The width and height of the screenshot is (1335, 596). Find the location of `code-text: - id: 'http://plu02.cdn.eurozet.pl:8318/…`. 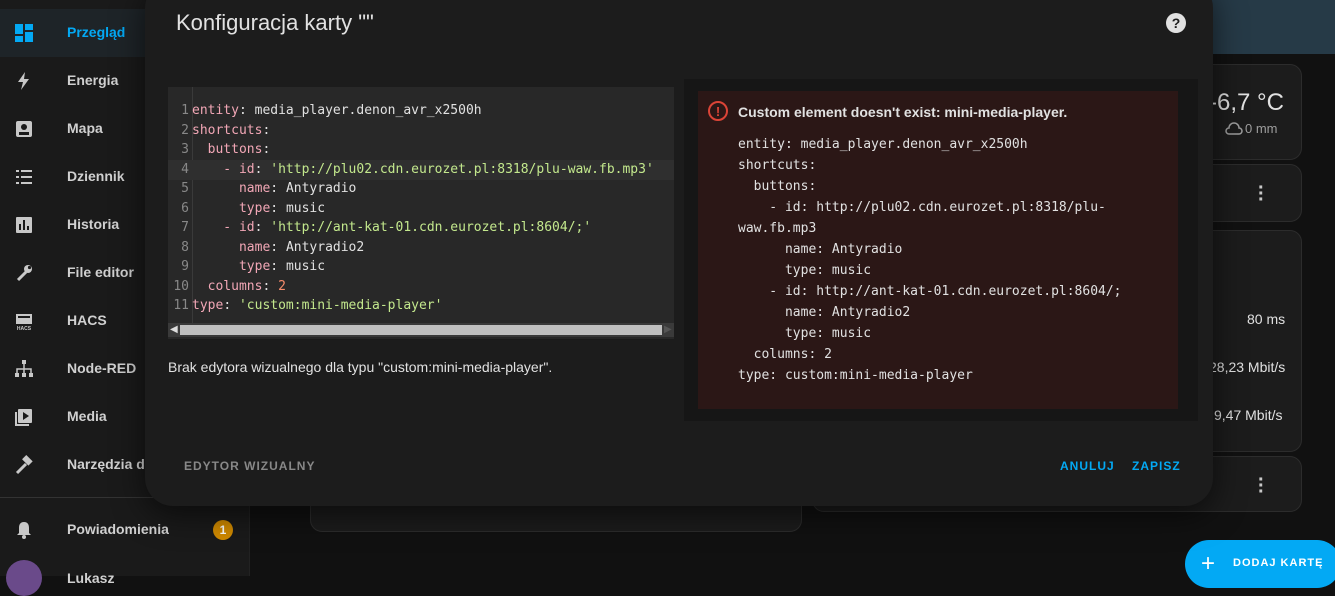

code-text: - id: 'http://plu02.cdn.eurozet.pl:8318/… is located at coordinates (423, 170).